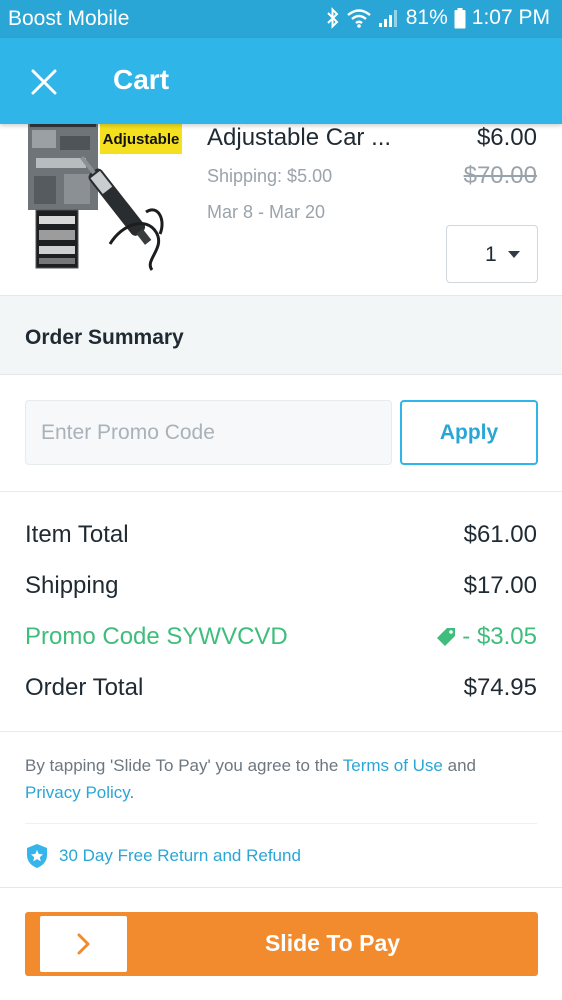  Describe the element at coordinates (459, 765) in the screenshot. I see `terms-middle: and` at that location.